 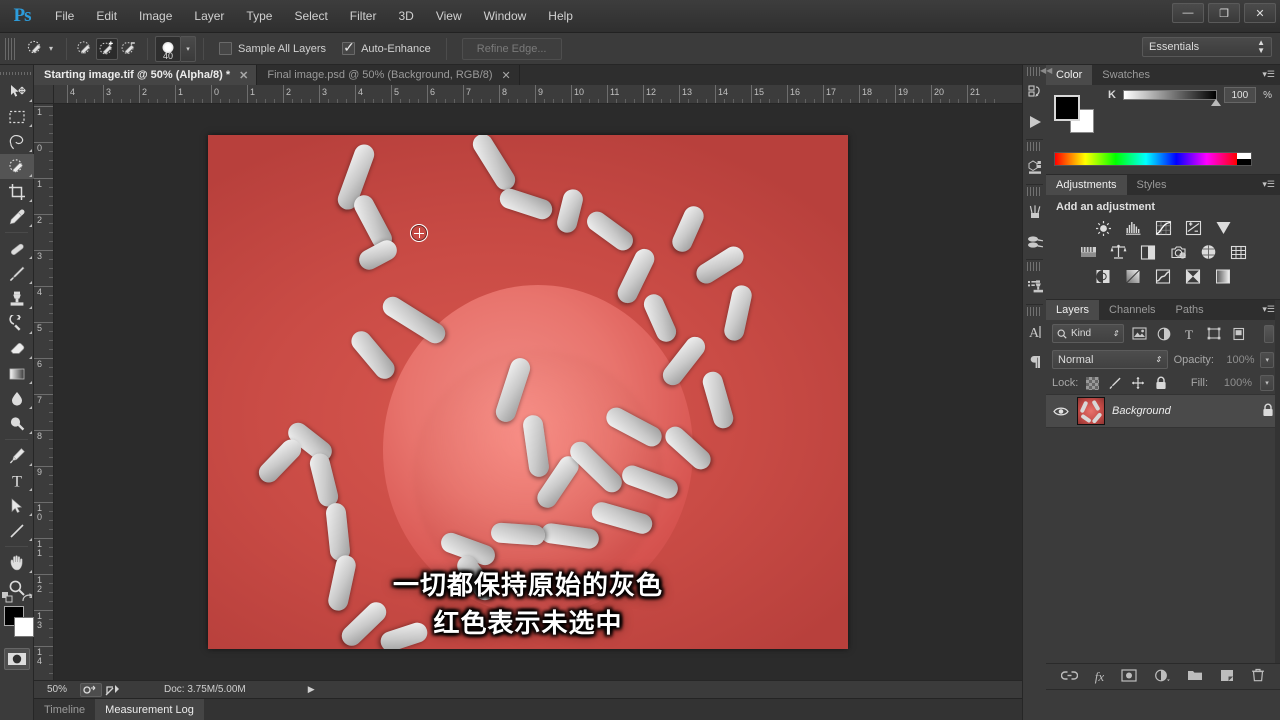 I want to click on smart-object-filter-icon, so click(x=1239, y=334).